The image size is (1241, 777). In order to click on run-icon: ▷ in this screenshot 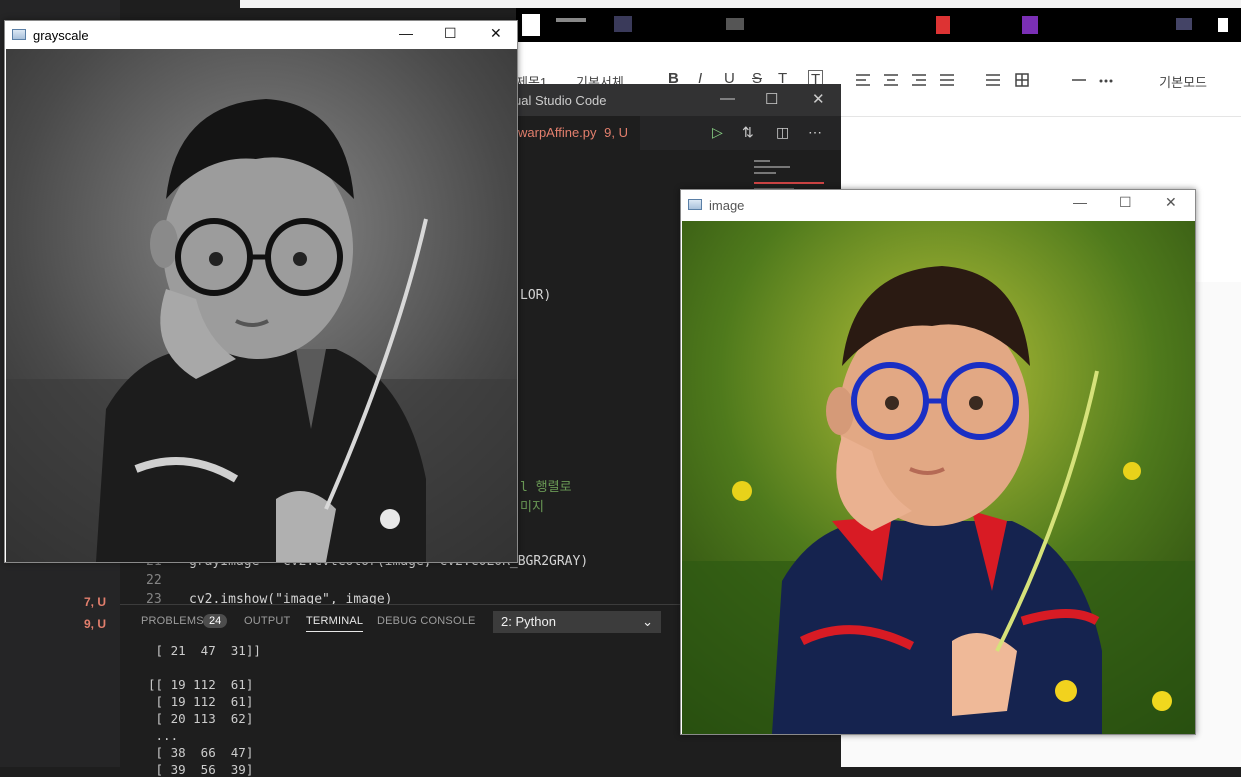, I will do `click(717, 132)`.